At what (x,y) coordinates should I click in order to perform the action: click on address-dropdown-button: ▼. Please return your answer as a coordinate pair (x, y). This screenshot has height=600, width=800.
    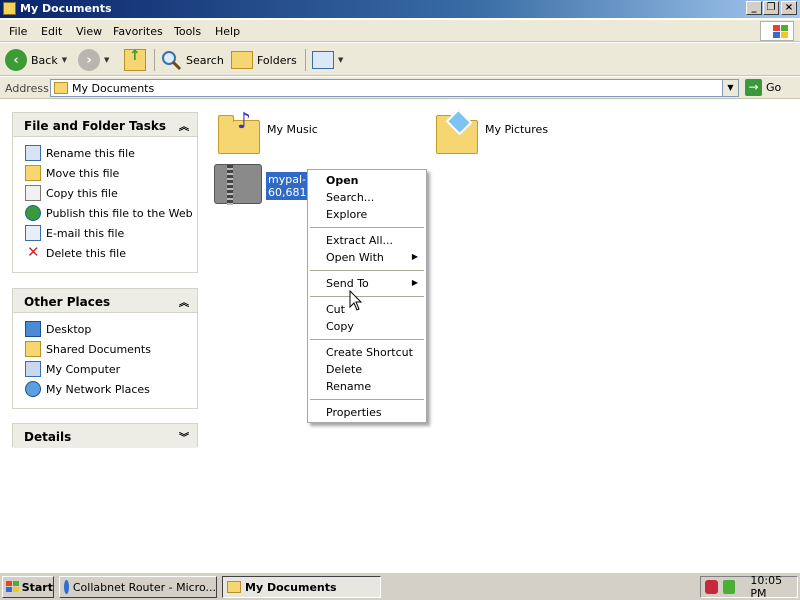
    Looking at the image, I should click on (730, 88).